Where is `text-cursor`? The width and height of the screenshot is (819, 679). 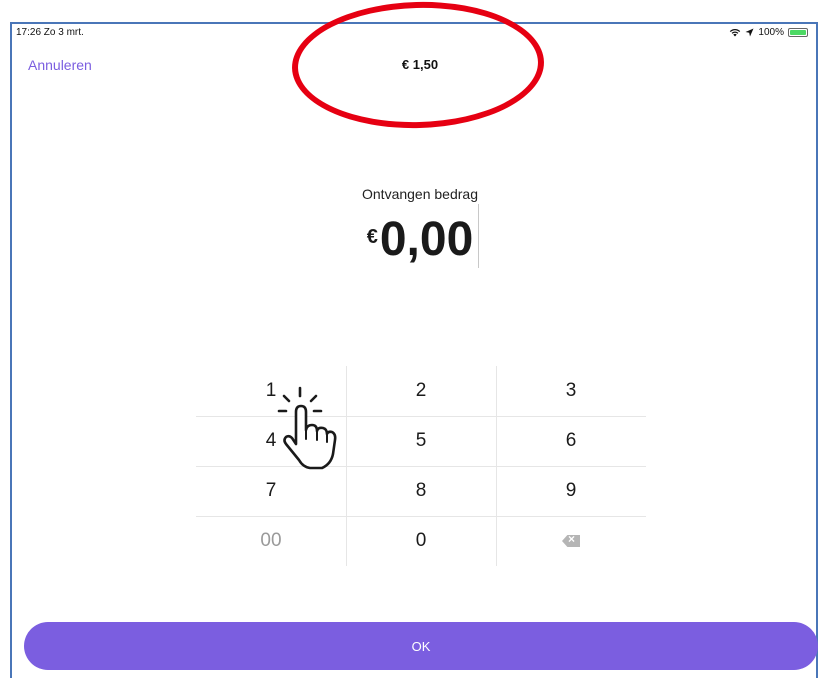 text-cursor is located at coordinates (478, 236).